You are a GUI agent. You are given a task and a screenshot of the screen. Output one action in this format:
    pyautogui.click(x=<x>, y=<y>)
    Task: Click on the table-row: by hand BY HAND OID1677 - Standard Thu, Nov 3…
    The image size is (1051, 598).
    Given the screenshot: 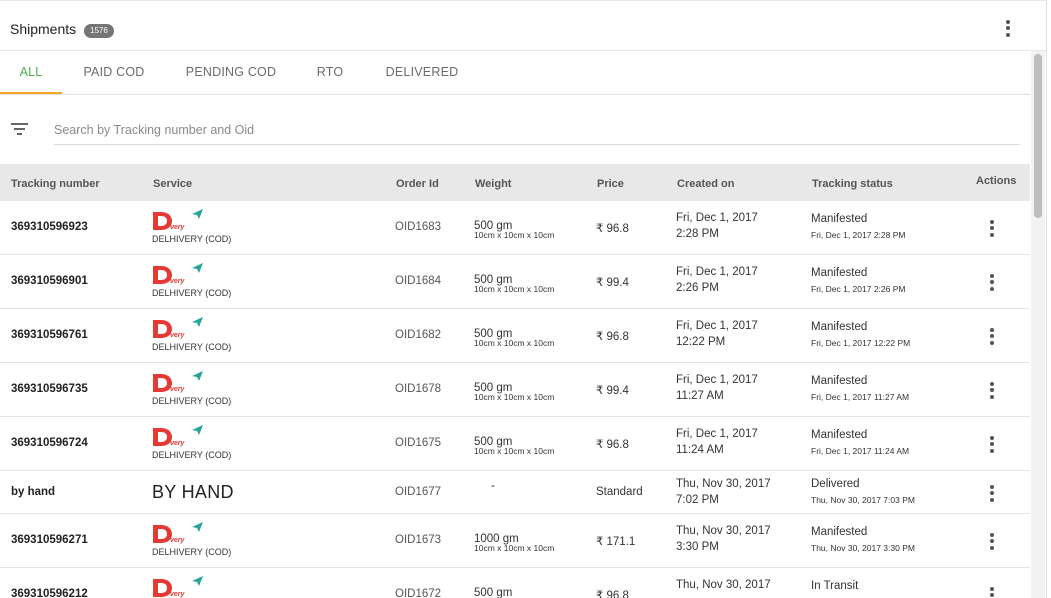 What is the action you would take?
    pyautogui.click(x=515, y=492)
    